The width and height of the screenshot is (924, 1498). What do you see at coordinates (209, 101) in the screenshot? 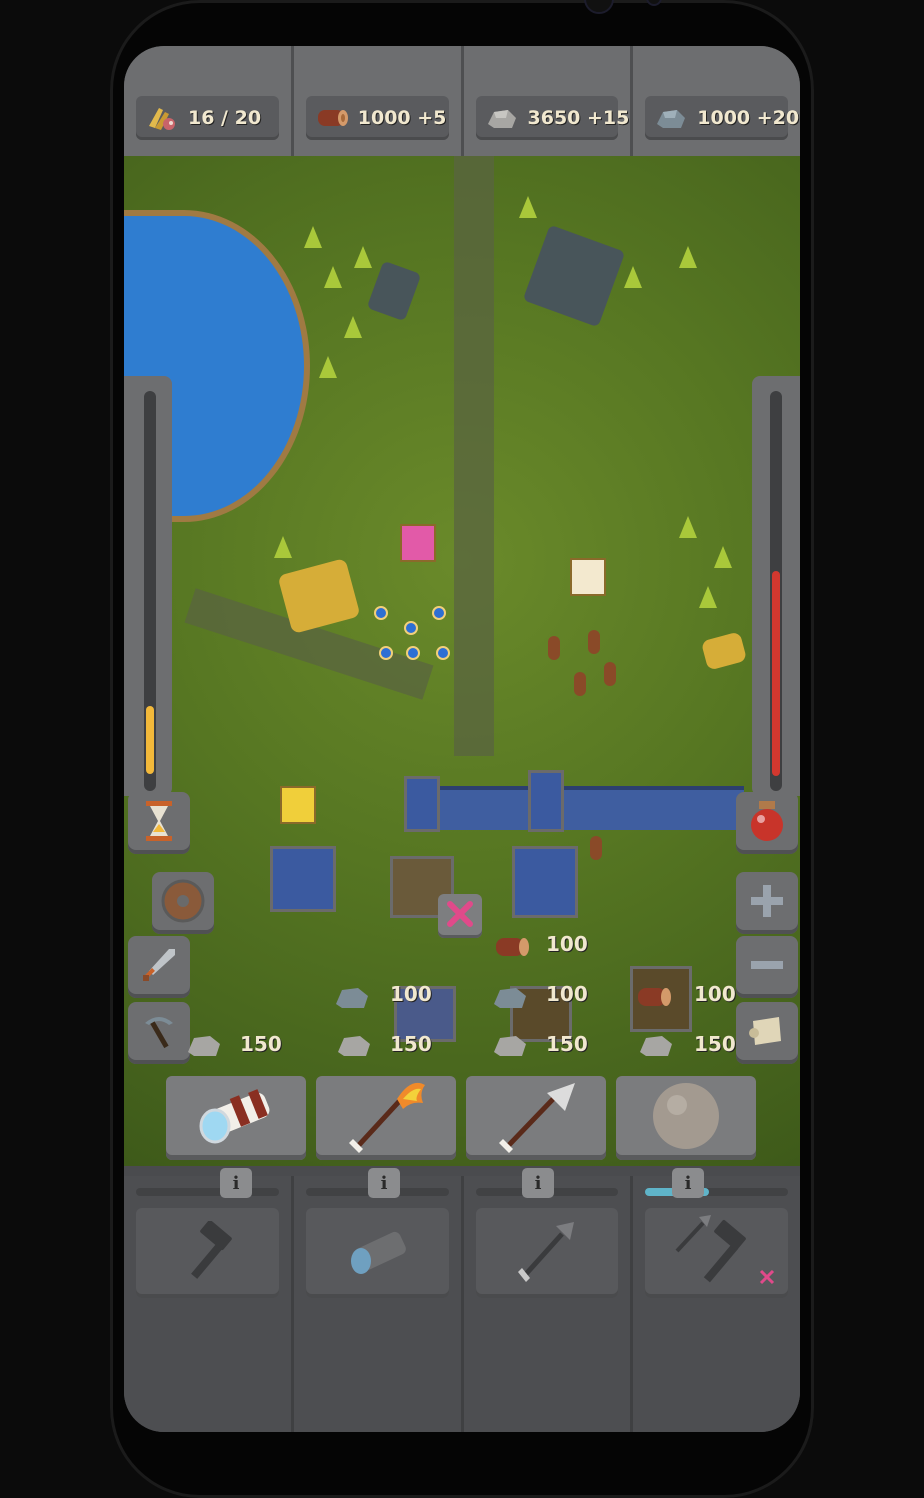
I see `resource-food: 16 / 20` at bounding box center [209, 101].